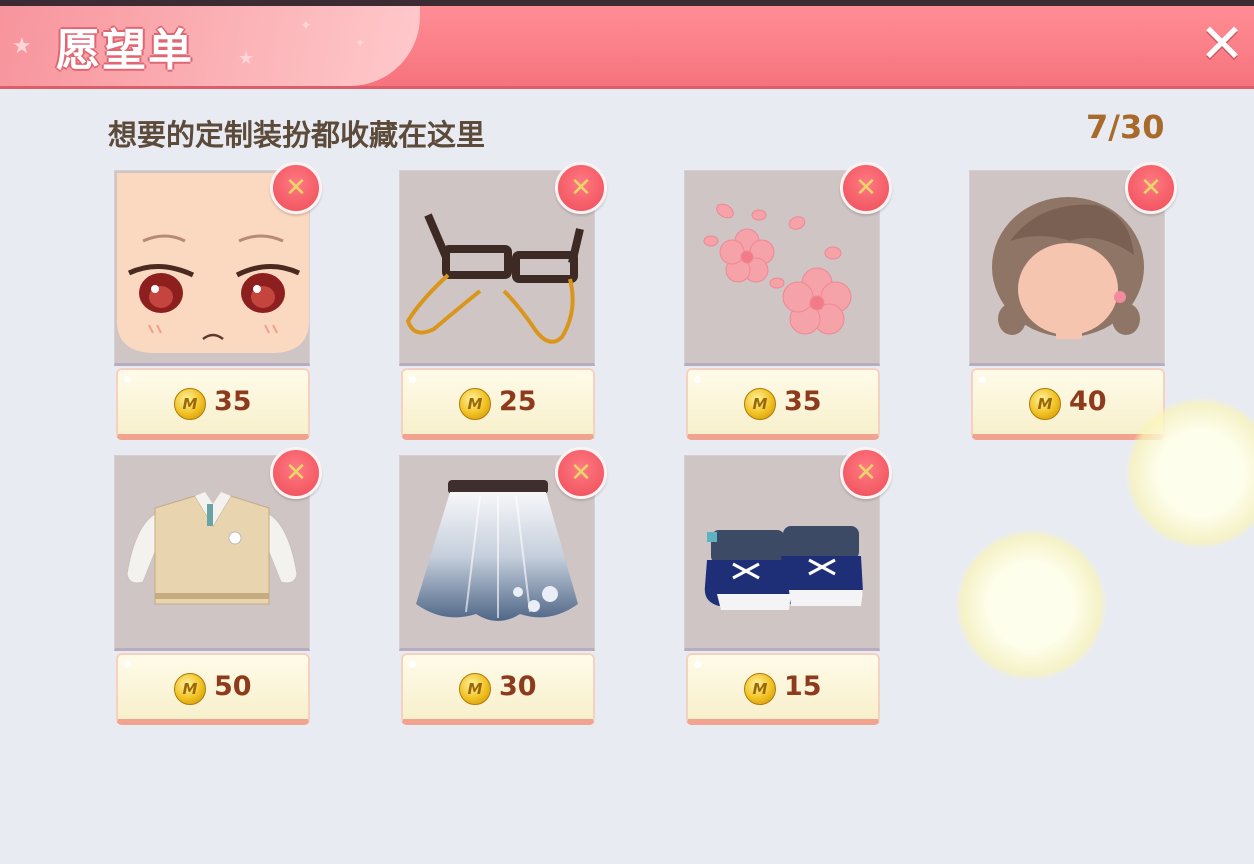 The width and height of the screenshot is (1254, 864). What do you see at coordinates (1068, 404) in the screenshot?
I see `price-tag: M 40` at bounding box center [1068, 404].